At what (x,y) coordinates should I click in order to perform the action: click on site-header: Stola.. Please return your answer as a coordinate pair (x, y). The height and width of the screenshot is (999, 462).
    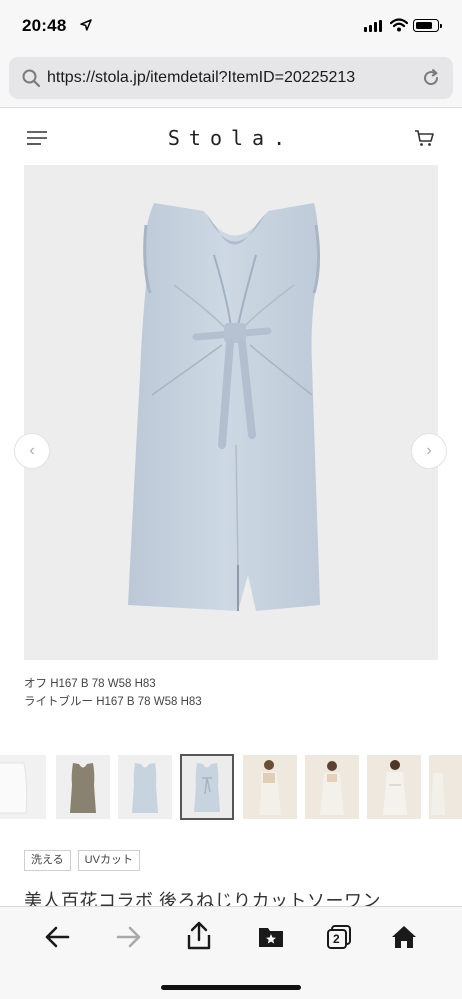
    Looking at the image, I should click on (231, 135).